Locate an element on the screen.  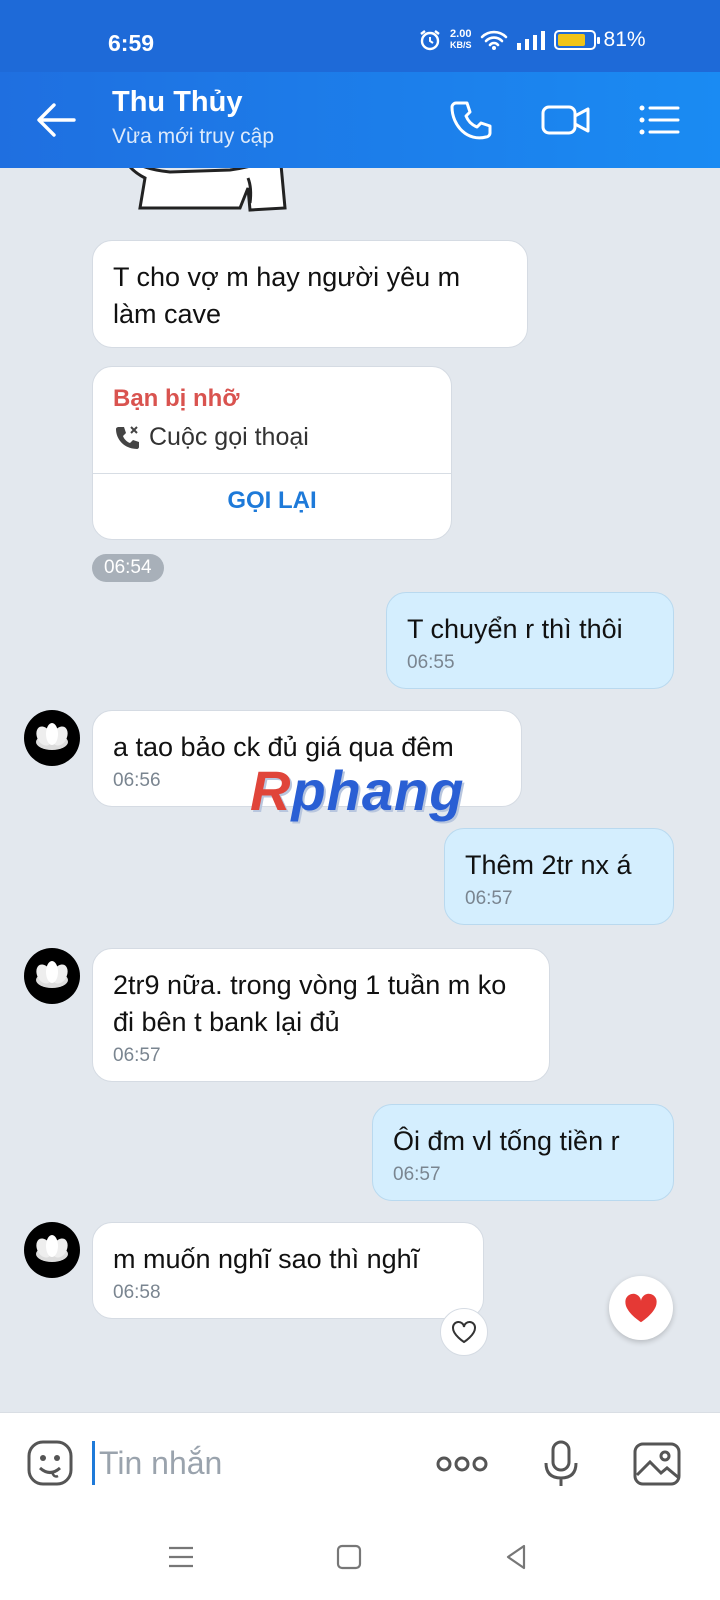
battery-percent: 81% is located at coordinates (624, 39).